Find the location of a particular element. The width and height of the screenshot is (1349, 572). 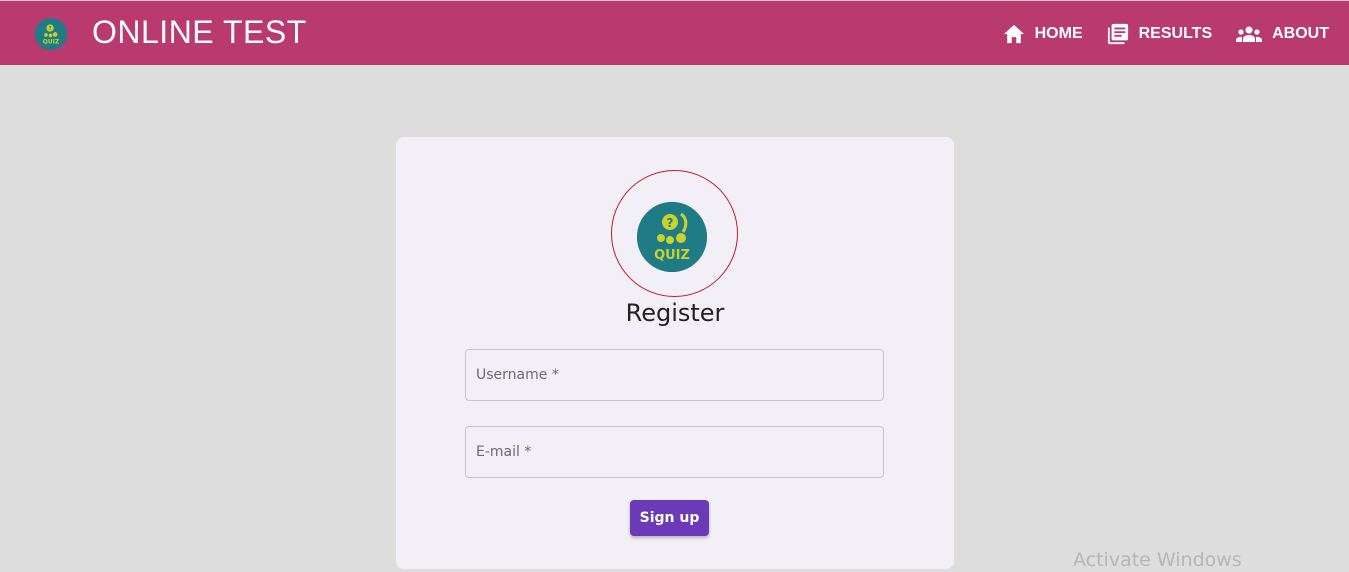

app-title: ONLINE TEST is located at coordinates (199, 32).